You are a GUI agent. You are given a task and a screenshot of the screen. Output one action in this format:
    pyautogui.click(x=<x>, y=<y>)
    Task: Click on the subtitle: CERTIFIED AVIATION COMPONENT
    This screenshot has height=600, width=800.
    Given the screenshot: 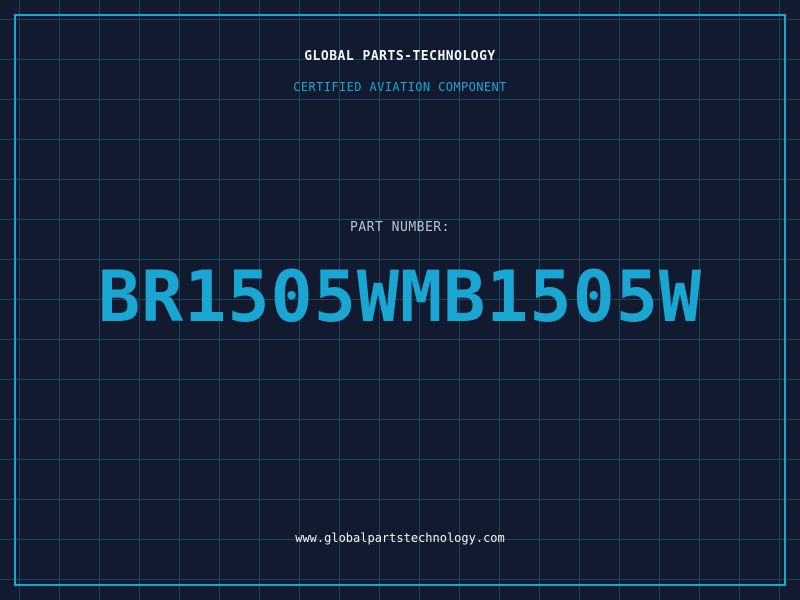 What is the action you would take?
    pyautogui.click(x=400, y=87)
    